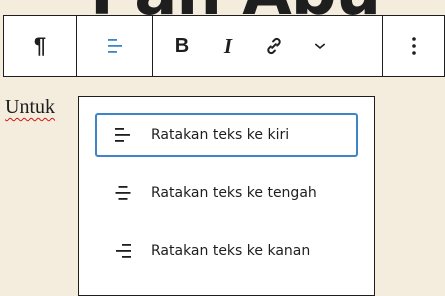  I want to click on italic-button: I, so click(228, 46).